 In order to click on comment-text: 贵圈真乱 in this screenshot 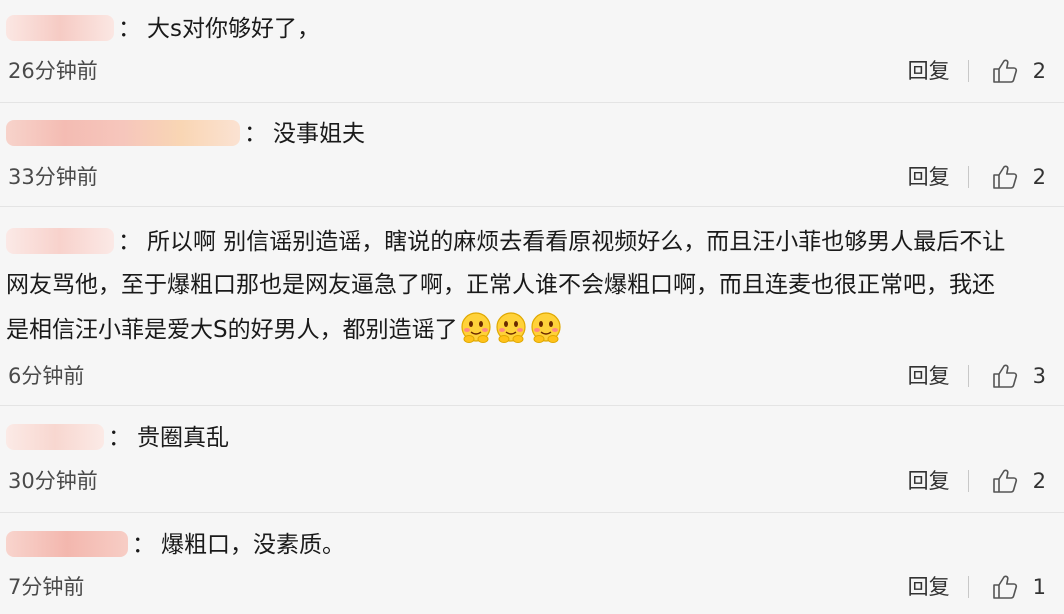, I will do `click(183, 438)`.